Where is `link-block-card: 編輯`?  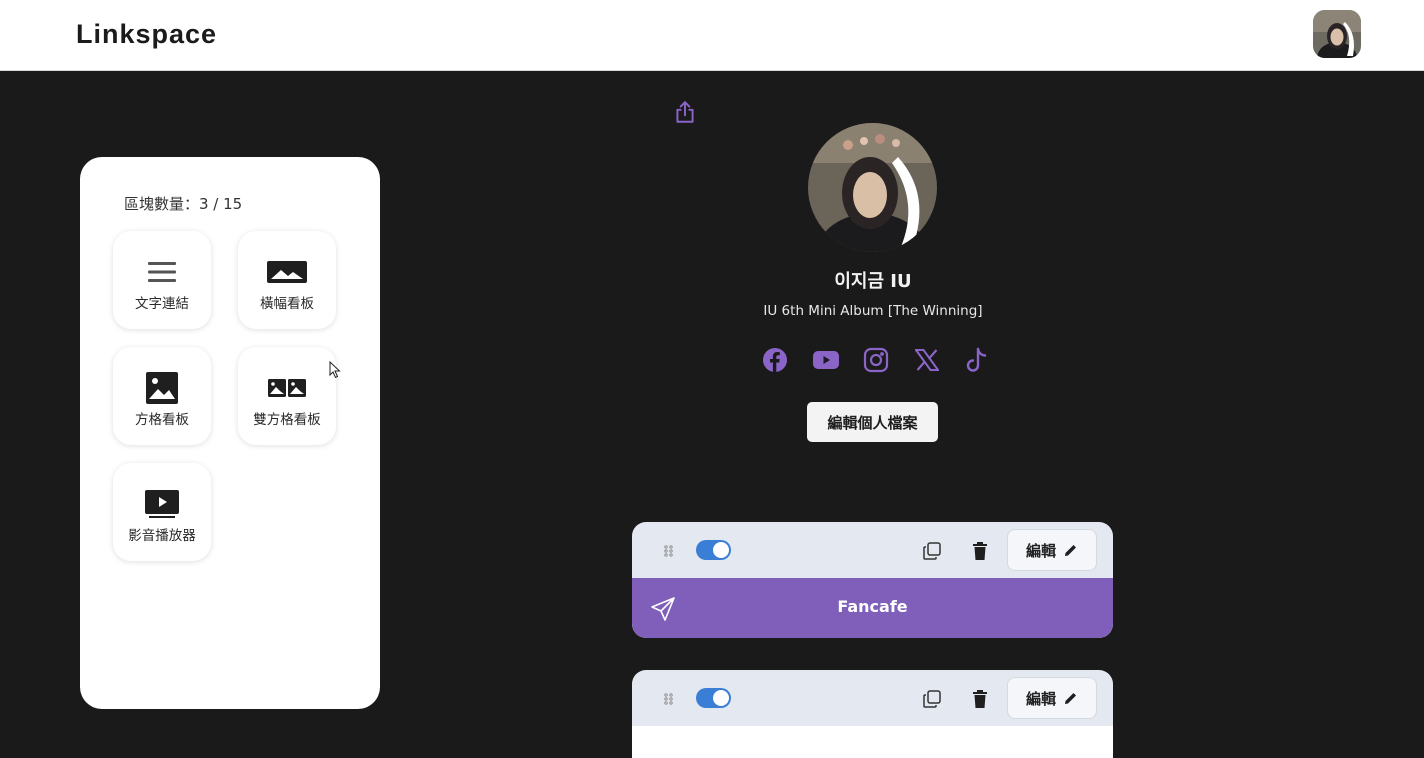 link-block-card: 編輯 is located at coordinates (872, 714).